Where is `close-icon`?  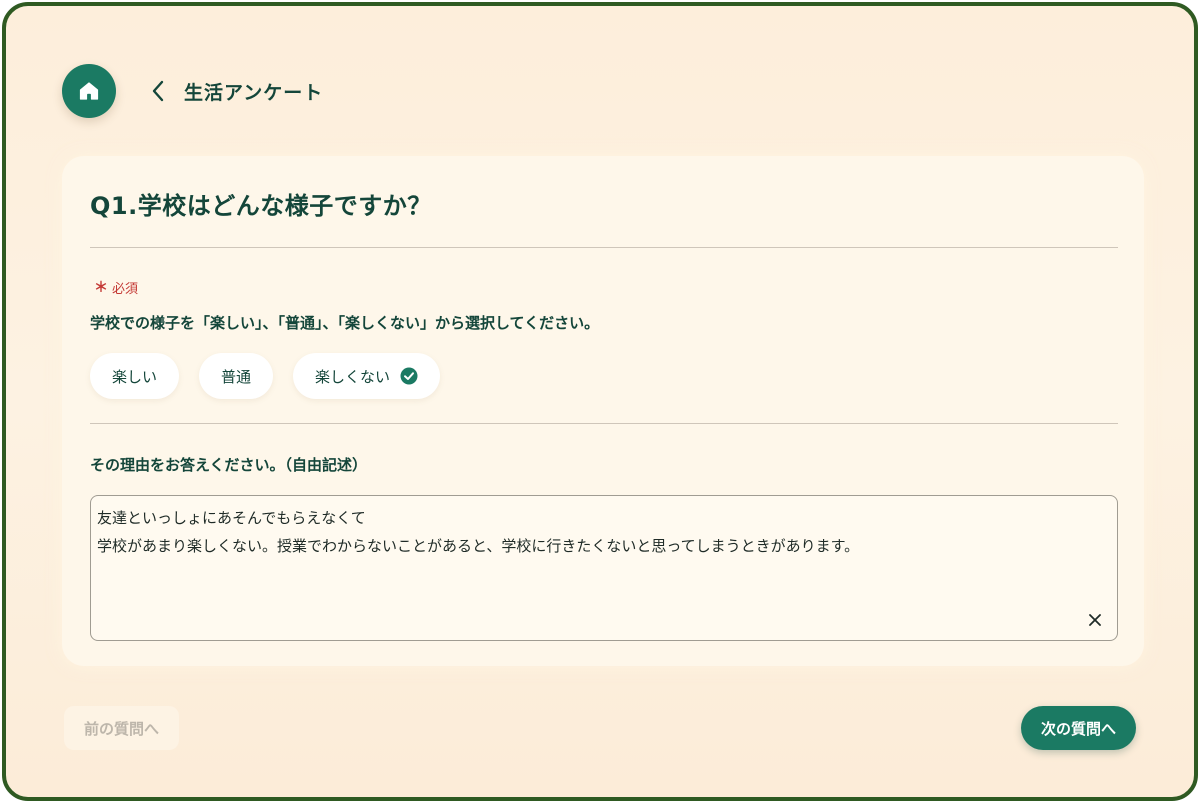 close-icon is located at coordinates (1095, 620).